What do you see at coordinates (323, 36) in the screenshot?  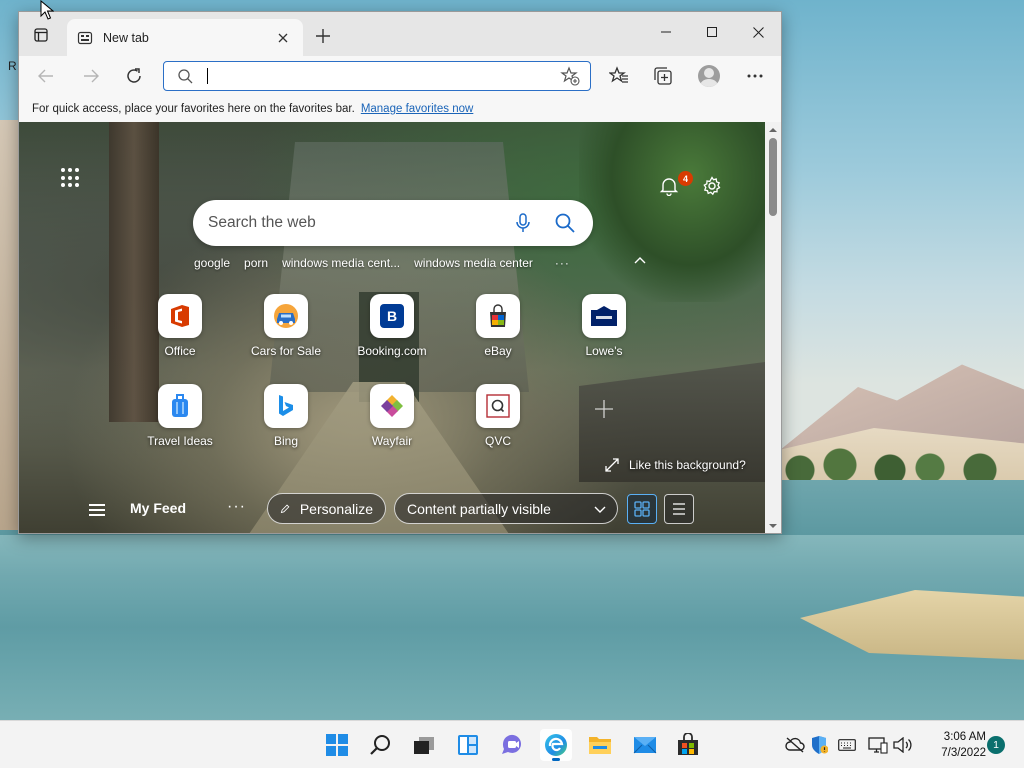 I see `new-tab-button` at bounding box center [323, 36].